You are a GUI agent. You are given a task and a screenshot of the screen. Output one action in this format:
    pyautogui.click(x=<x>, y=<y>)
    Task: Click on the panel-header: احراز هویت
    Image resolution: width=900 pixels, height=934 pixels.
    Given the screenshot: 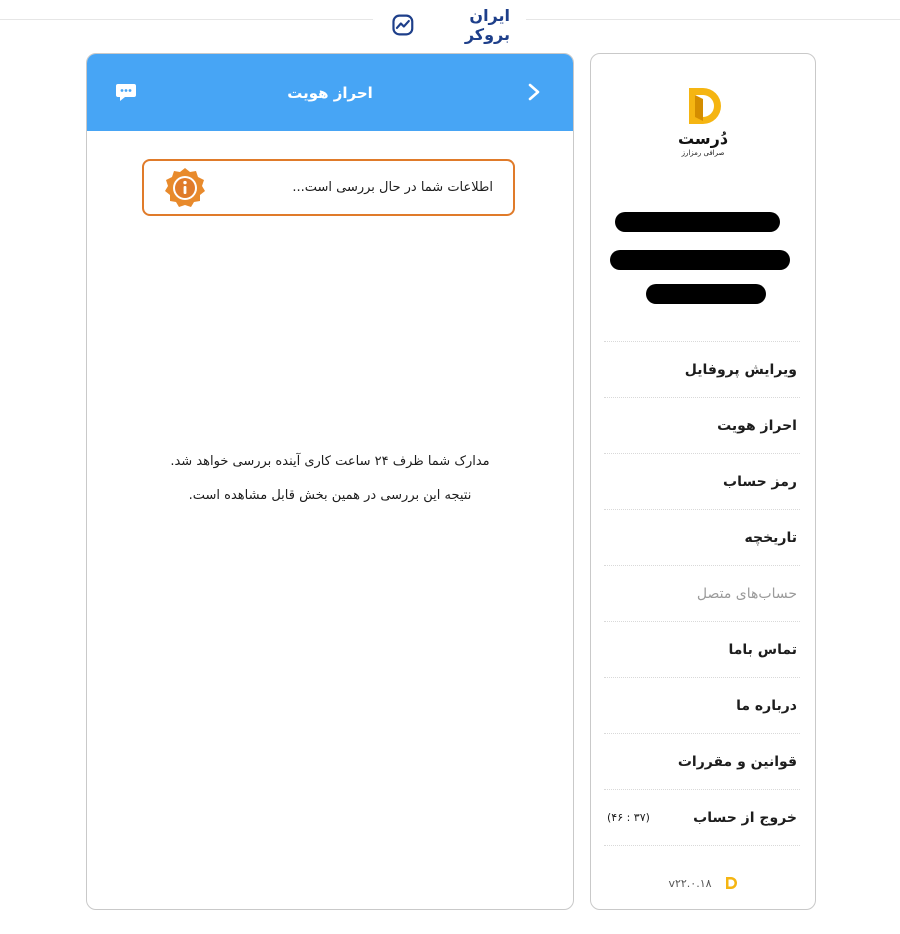 What is the action you would take?
    pyautogui.click(x=330, y=92)
    